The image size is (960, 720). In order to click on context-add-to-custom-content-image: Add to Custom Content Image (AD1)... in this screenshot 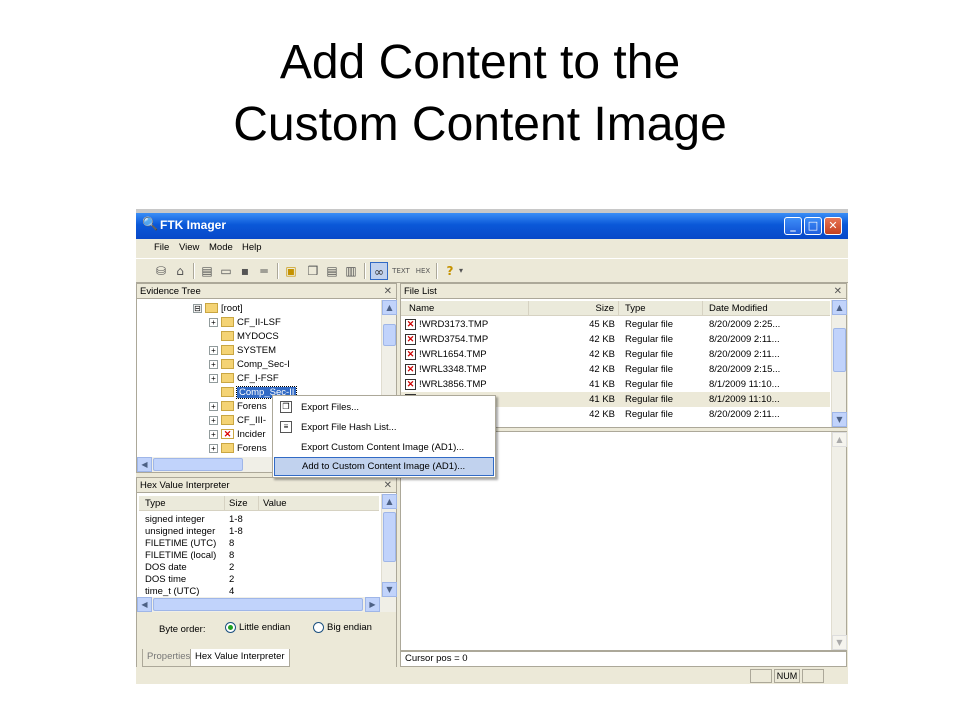, I will do `click(384, 466)`.